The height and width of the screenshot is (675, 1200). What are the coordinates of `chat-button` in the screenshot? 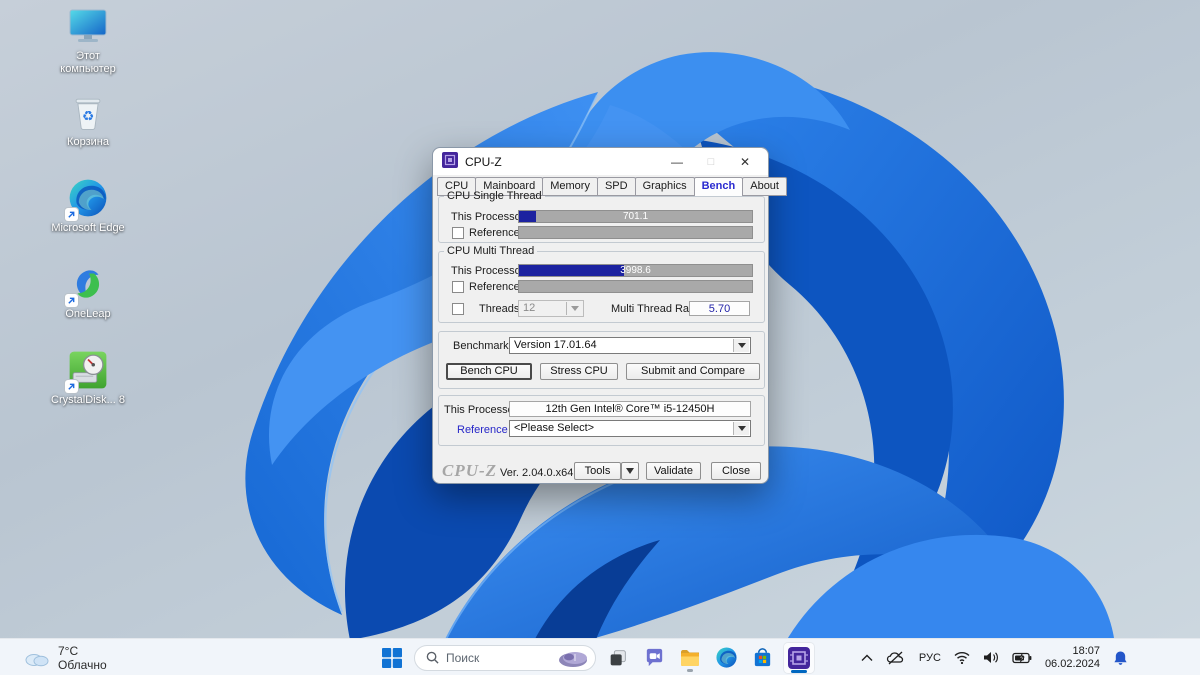 It's located at (654, 658).